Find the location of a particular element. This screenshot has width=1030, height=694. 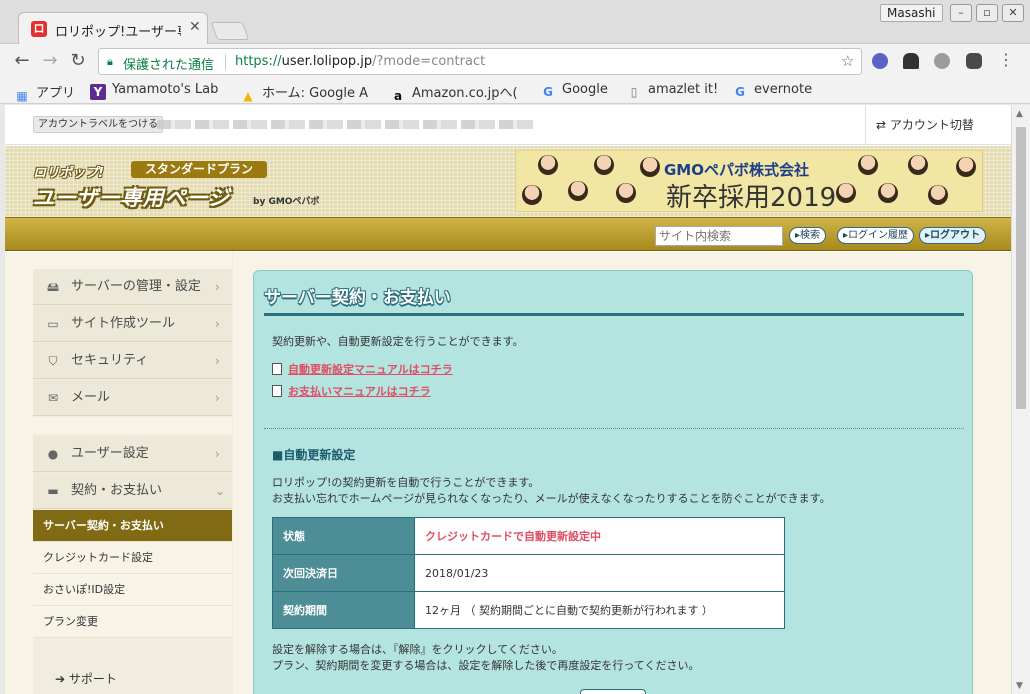

sidebar-item-user-settings: ● ユーザー設定 › is located at coordinates (132, 454).